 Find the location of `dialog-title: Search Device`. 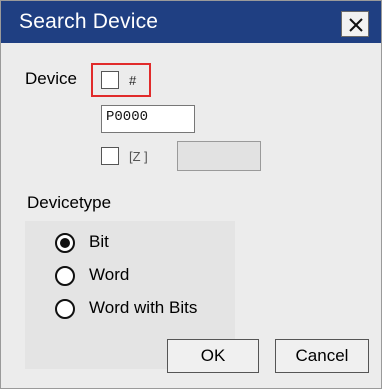

dialog-title: Search Device is located at coordinates (89, 21).